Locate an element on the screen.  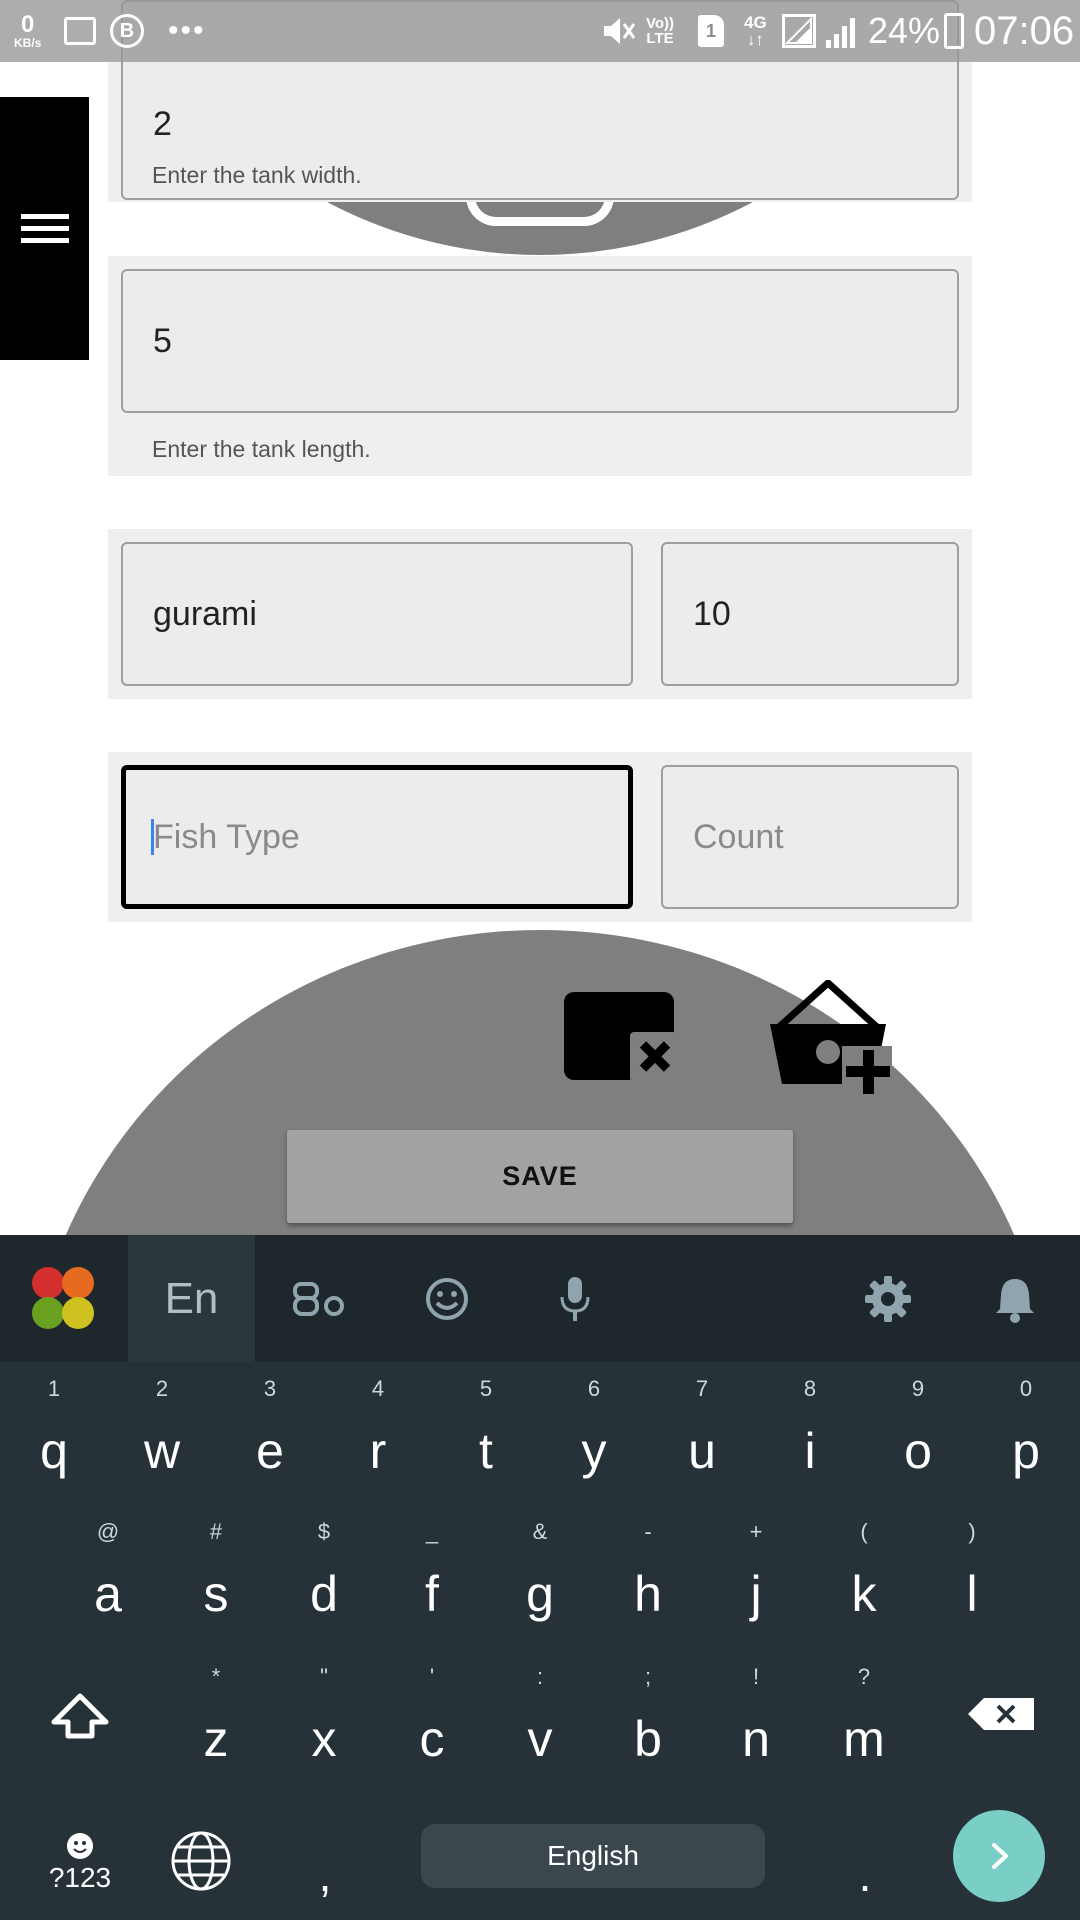
key-v: :v is located at coordinates (540, 1720).